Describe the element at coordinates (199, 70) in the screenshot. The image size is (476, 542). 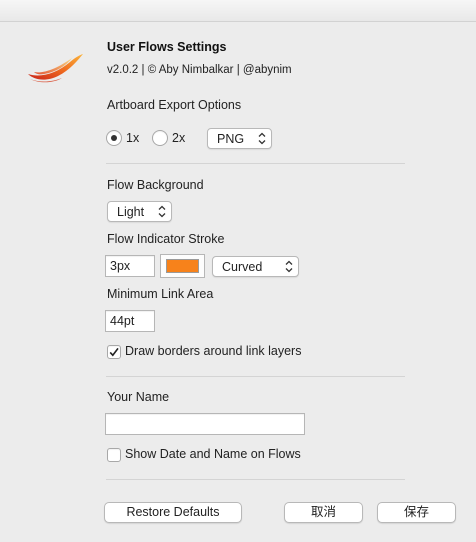
I see `app-version-credits: v2.0.2 | © Aby Nimbalkar | @abynim` at that location.